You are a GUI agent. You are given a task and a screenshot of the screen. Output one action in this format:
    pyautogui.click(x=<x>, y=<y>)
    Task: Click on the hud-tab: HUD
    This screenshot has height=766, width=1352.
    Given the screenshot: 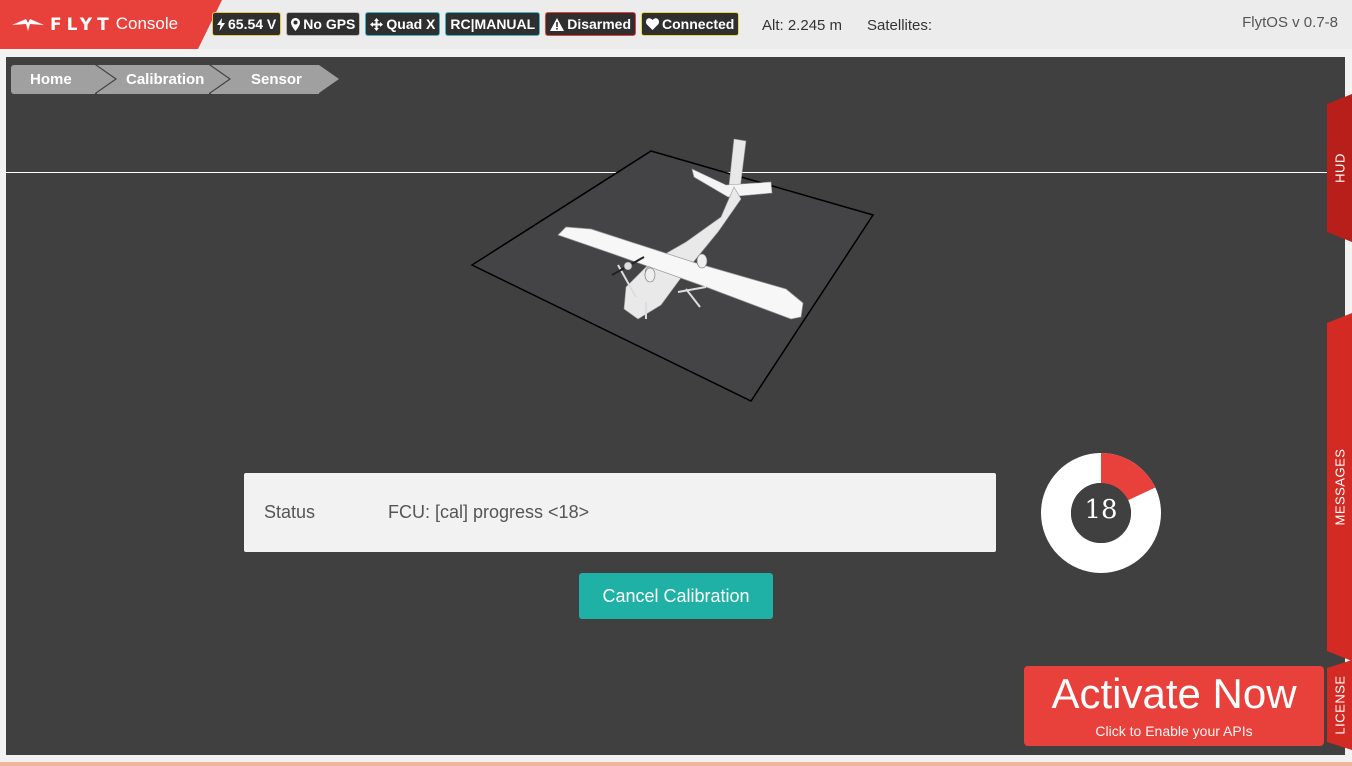 What is the action you would take?
    pyautogui.click(x=1339, y=168)
    